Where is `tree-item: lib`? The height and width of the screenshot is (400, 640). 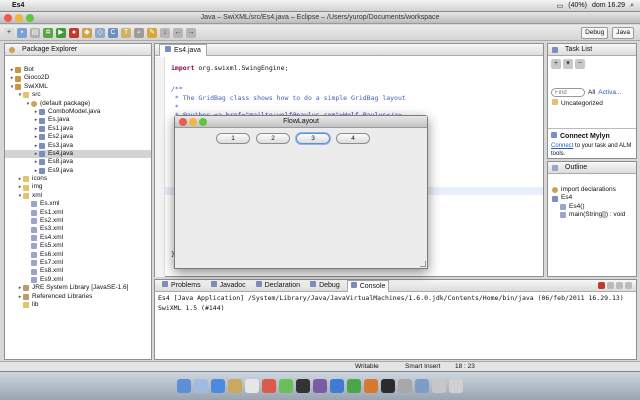 tree-item: lib is located at coordinates (78, 305).